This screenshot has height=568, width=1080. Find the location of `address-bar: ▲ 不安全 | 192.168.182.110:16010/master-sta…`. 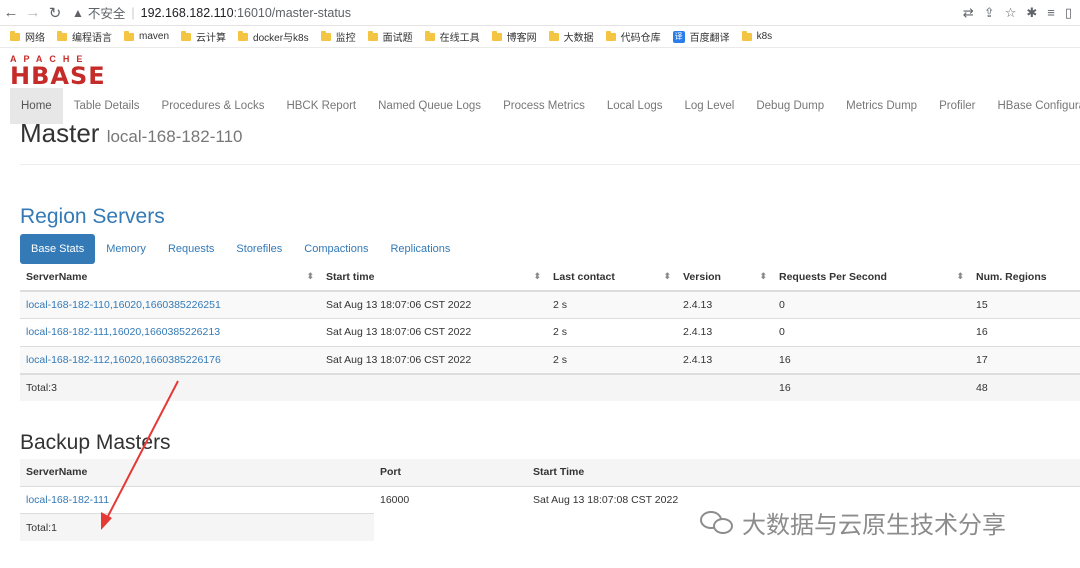

address-bar: ▲ 不安全 | 192.168.182.110:16010/master-sta… is located at coordinates (517, 13).